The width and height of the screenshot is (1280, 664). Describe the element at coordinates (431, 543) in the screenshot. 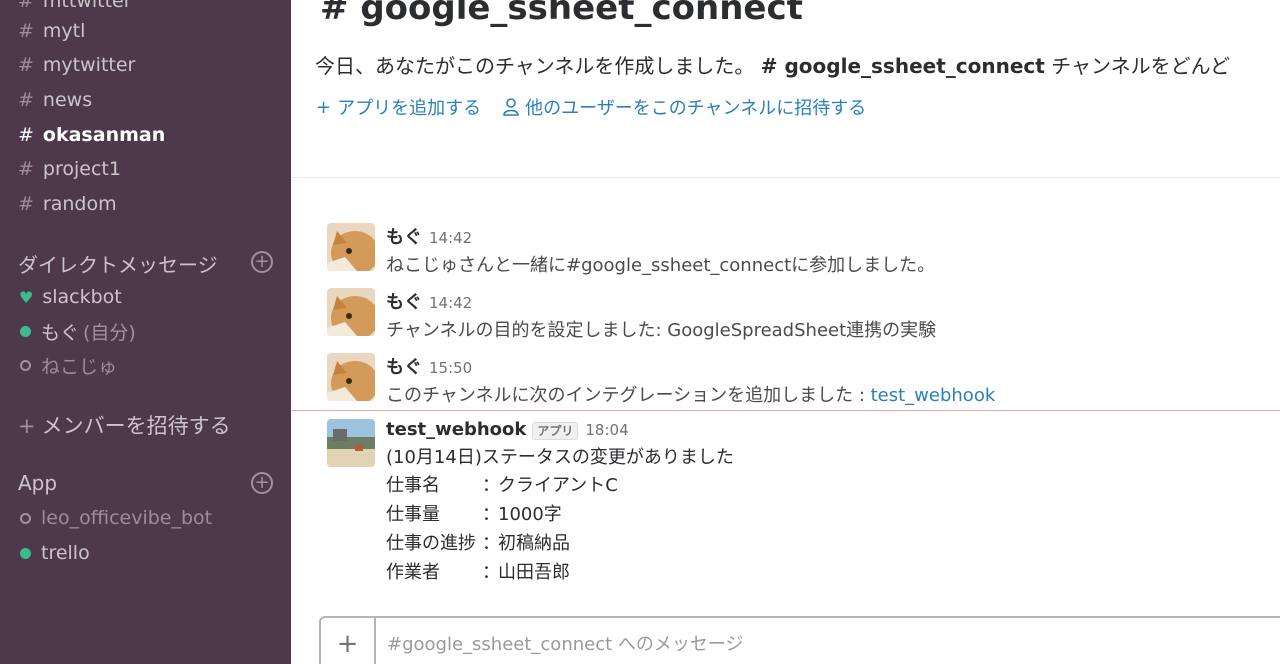

I see `field-key: 仕事の進捗` at that location.